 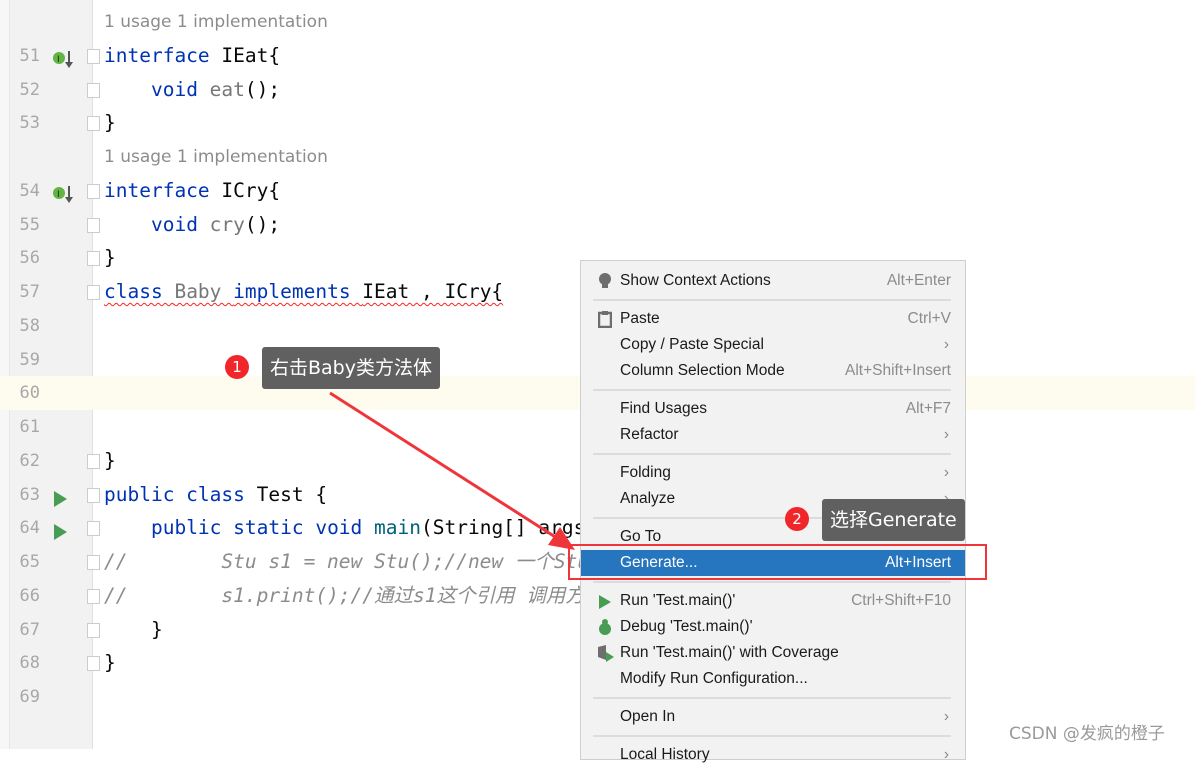 What do you see at coordinates (237, 367) in the screenshot?
I see `step-1-badge: 1` at bounding box center [237, 367].